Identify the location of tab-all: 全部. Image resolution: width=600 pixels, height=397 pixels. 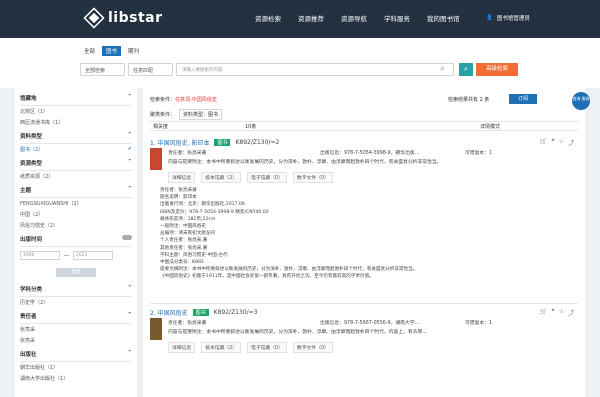
(89, 51).